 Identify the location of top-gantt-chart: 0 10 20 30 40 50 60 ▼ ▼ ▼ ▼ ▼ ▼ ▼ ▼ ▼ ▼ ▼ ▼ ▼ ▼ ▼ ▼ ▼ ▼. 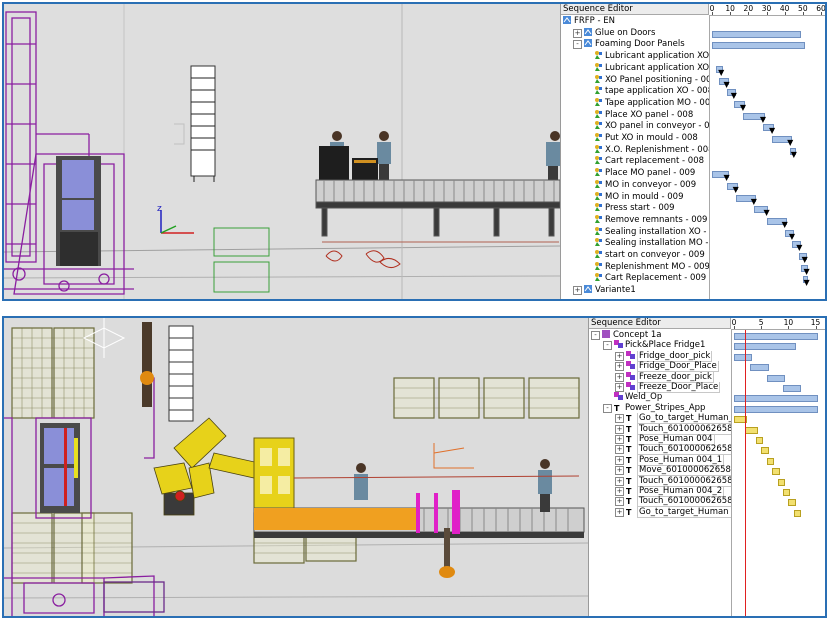
(767, 151).